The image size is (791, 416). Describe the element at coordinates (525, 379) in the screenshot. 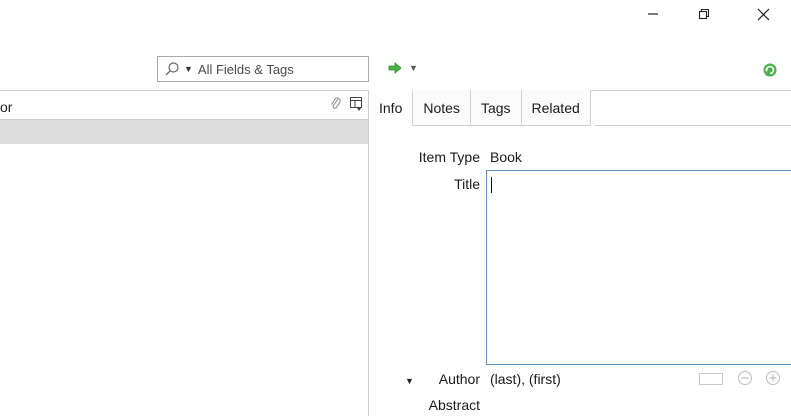

I see `author-value: (last), (first)` at that location.